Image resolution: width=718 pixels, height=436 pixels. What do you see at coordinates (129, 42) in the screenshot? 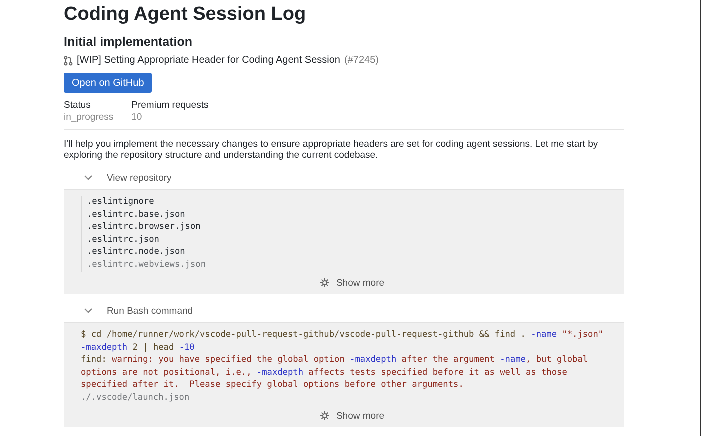
I see `section-heading: Initial implementation` at bounding box center [129, 42].